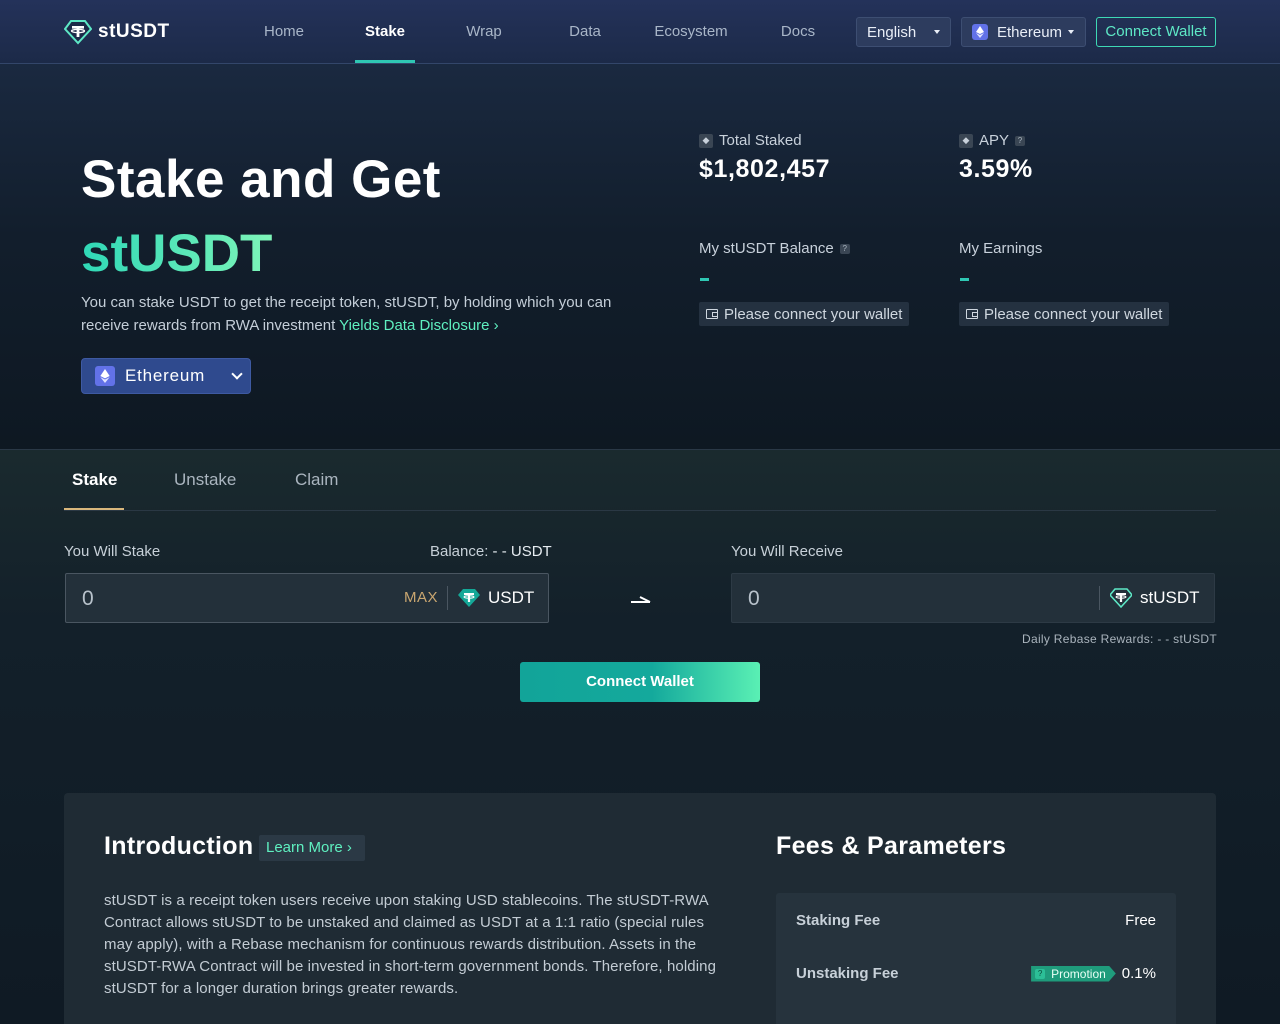 The image size is (1280, 1024). Describe the element at coordinates (585, 32) in the screenshot. I see `nav-data: Data` at that location.